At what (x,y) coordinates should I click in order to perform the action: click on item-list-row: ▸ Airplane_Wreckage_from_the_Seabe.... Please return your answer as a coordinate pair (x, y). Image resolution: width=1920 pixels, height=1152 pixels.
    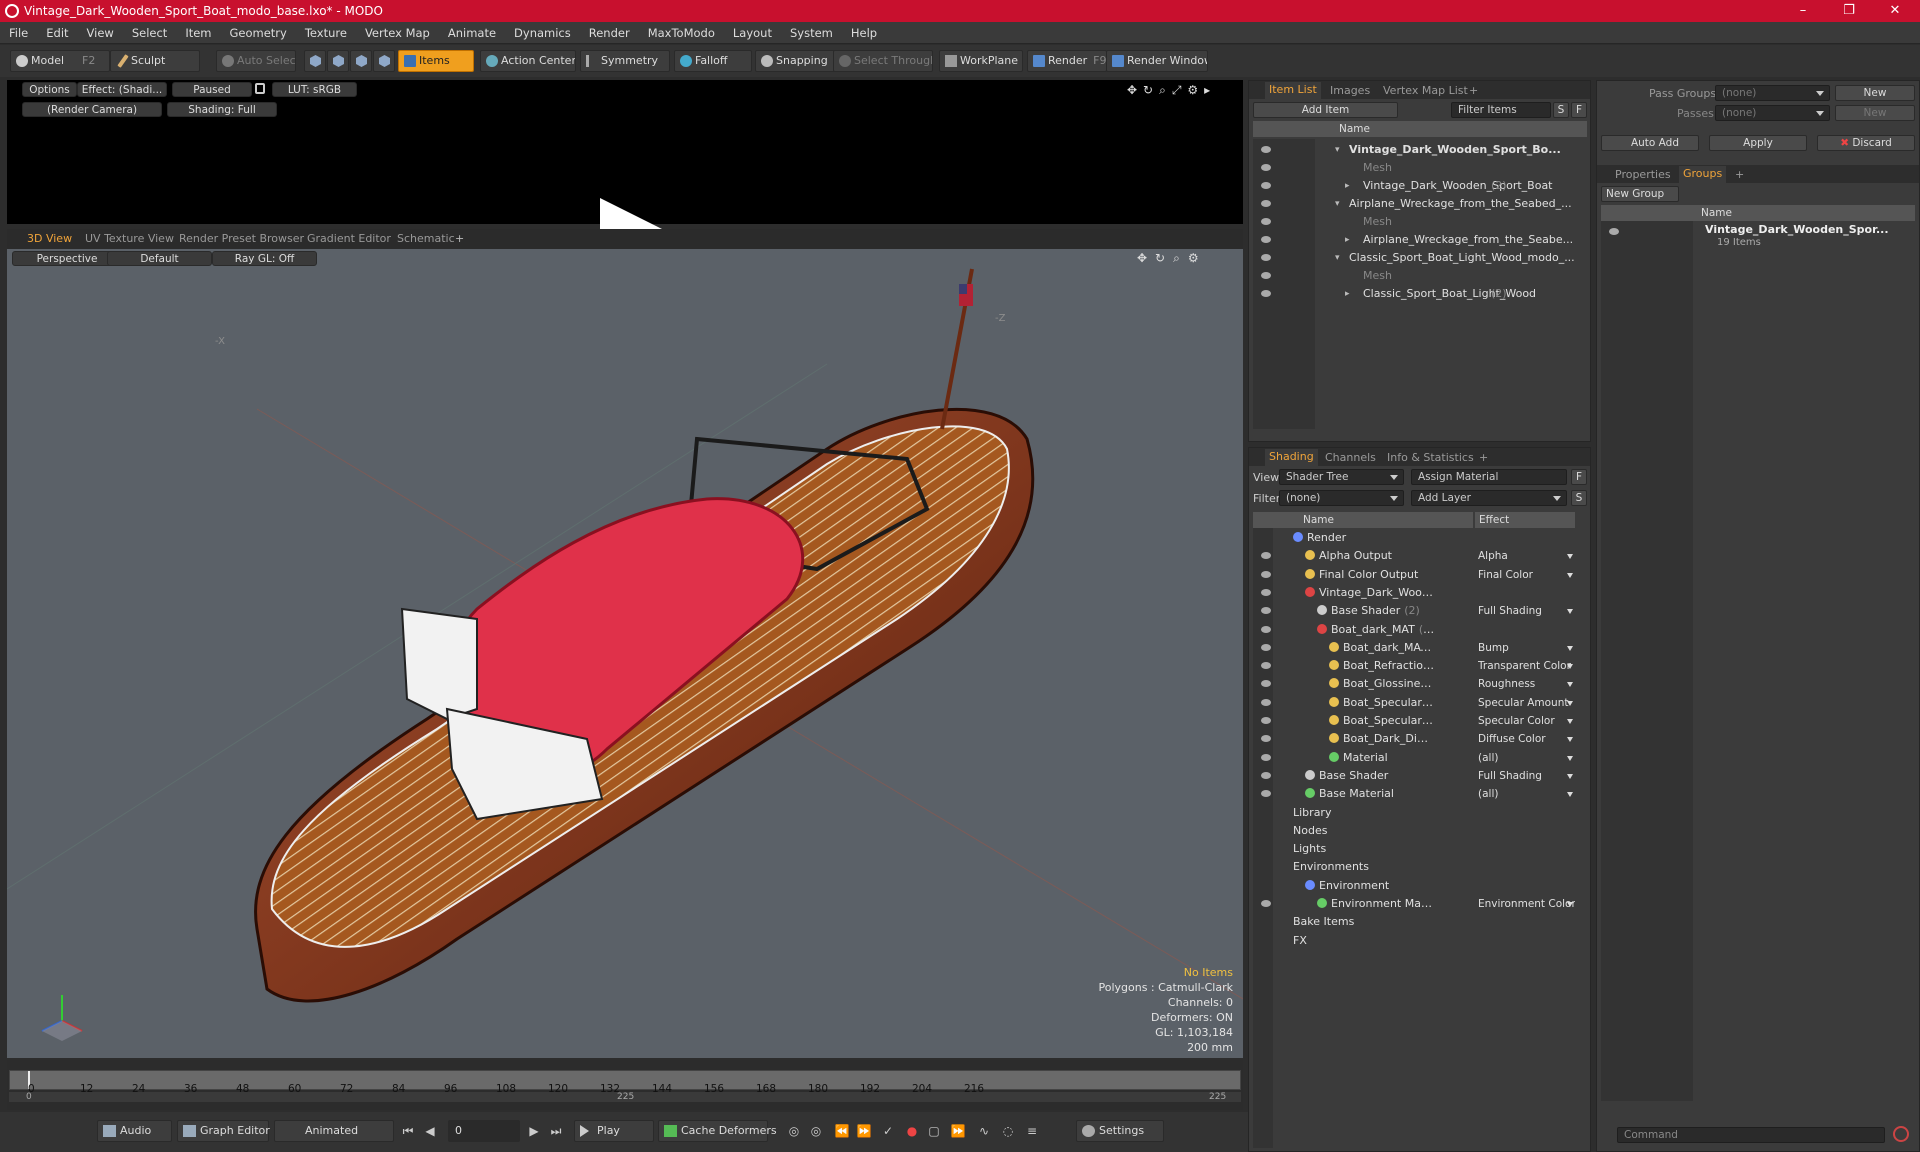
    Looking at the image, I should click on (1420, 240).